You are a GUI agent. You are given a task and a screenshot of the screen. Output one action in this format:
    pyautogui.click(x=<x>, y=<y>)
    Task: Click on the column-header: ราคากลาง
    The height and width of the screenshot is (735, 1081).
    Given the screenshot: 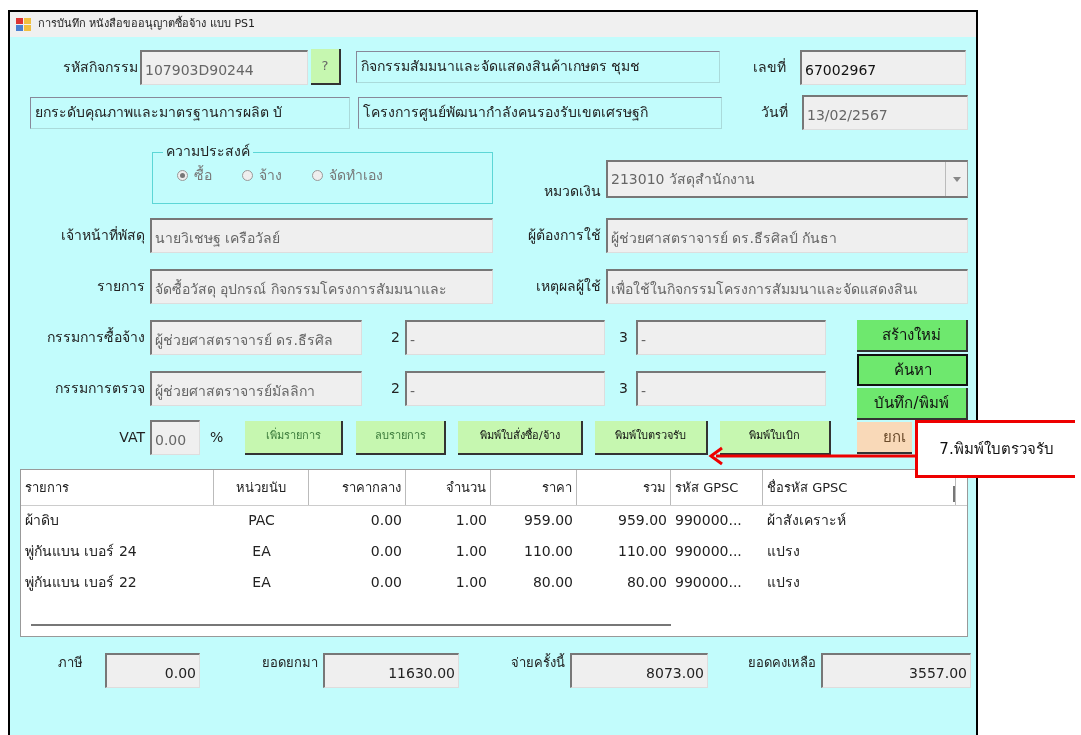 What is the action you would take?
    pyautogui.click(x=357, y=487)
    